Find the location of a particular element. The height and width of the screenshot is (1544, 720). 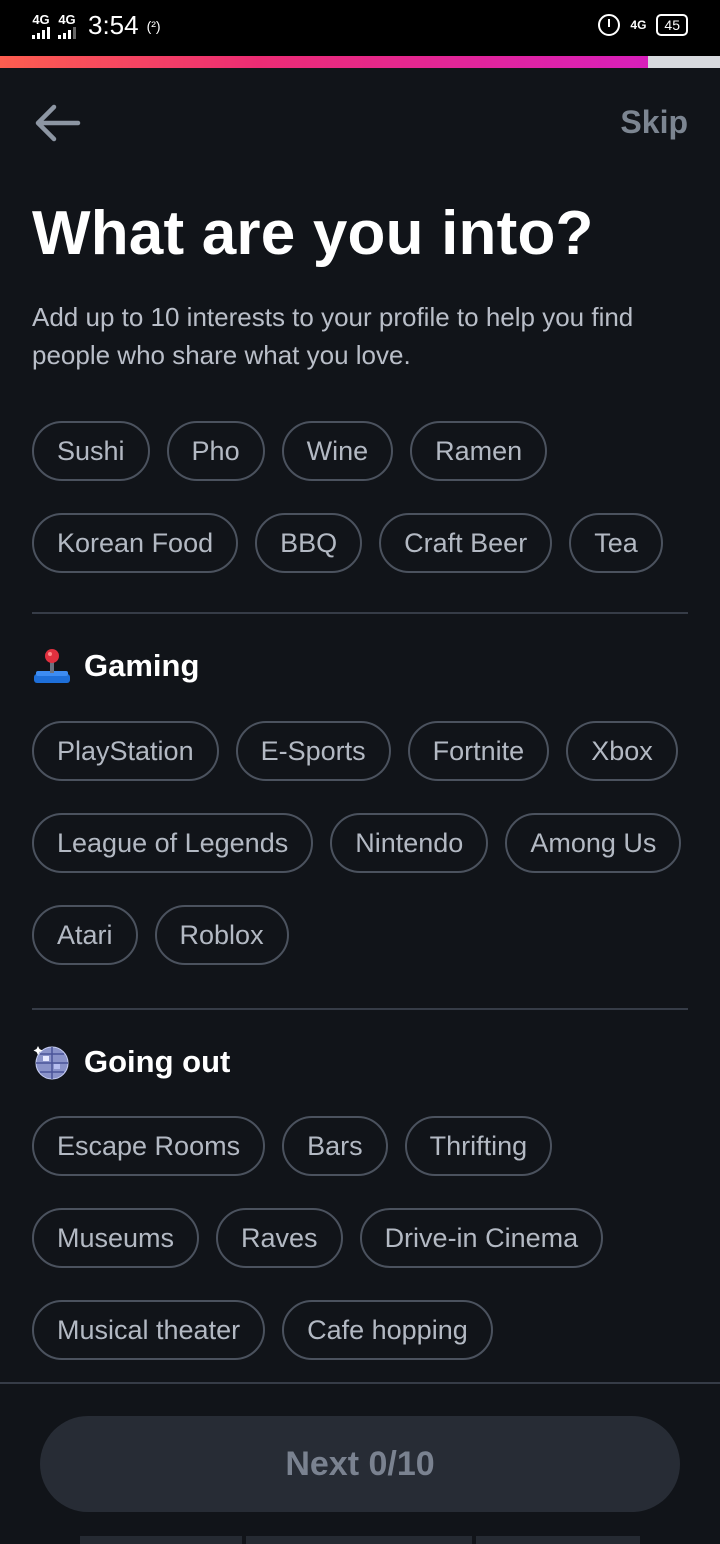

section-header-gaming: Gaming is located at coordinates (115, 666).